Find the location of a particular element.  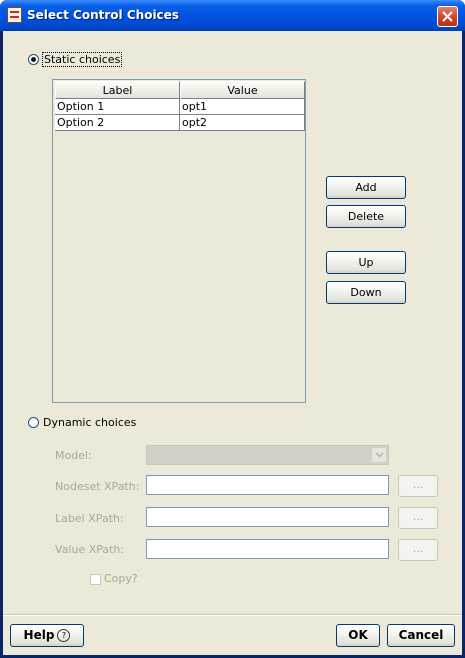

close-icon is located at coordinates (447, 16).